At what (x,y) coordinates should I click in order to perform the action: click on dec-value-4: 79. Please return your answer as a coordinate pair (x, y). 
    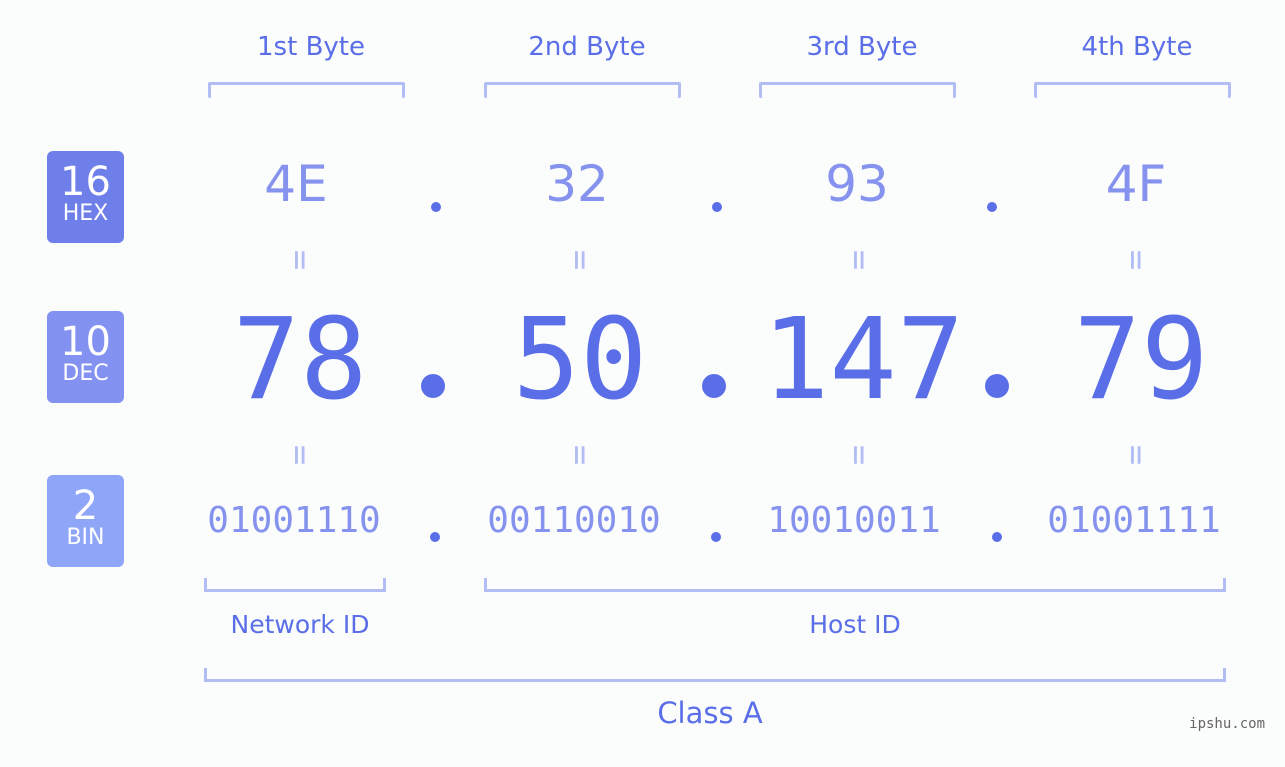
    Looking at the image, I should click on (1141, 360).